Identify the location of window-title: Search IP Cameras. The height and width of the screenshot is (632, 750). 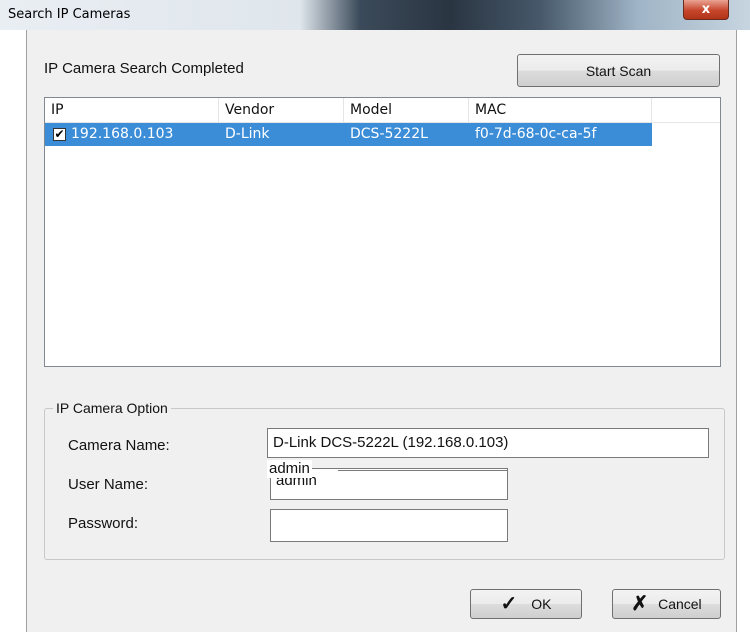
(69, 14).